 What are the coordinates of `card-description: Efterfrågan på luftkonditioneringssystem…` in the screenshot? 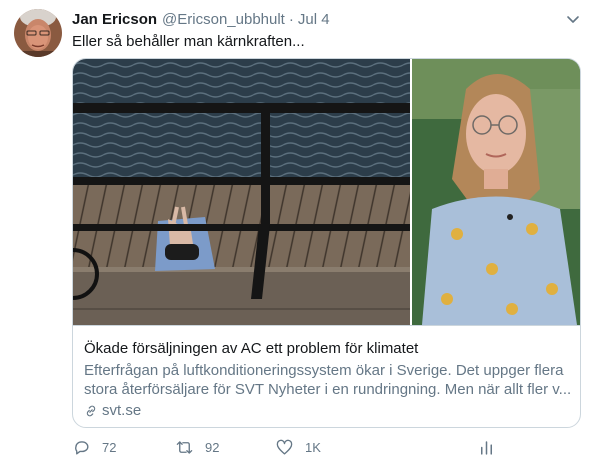 It's located at (329, 380).